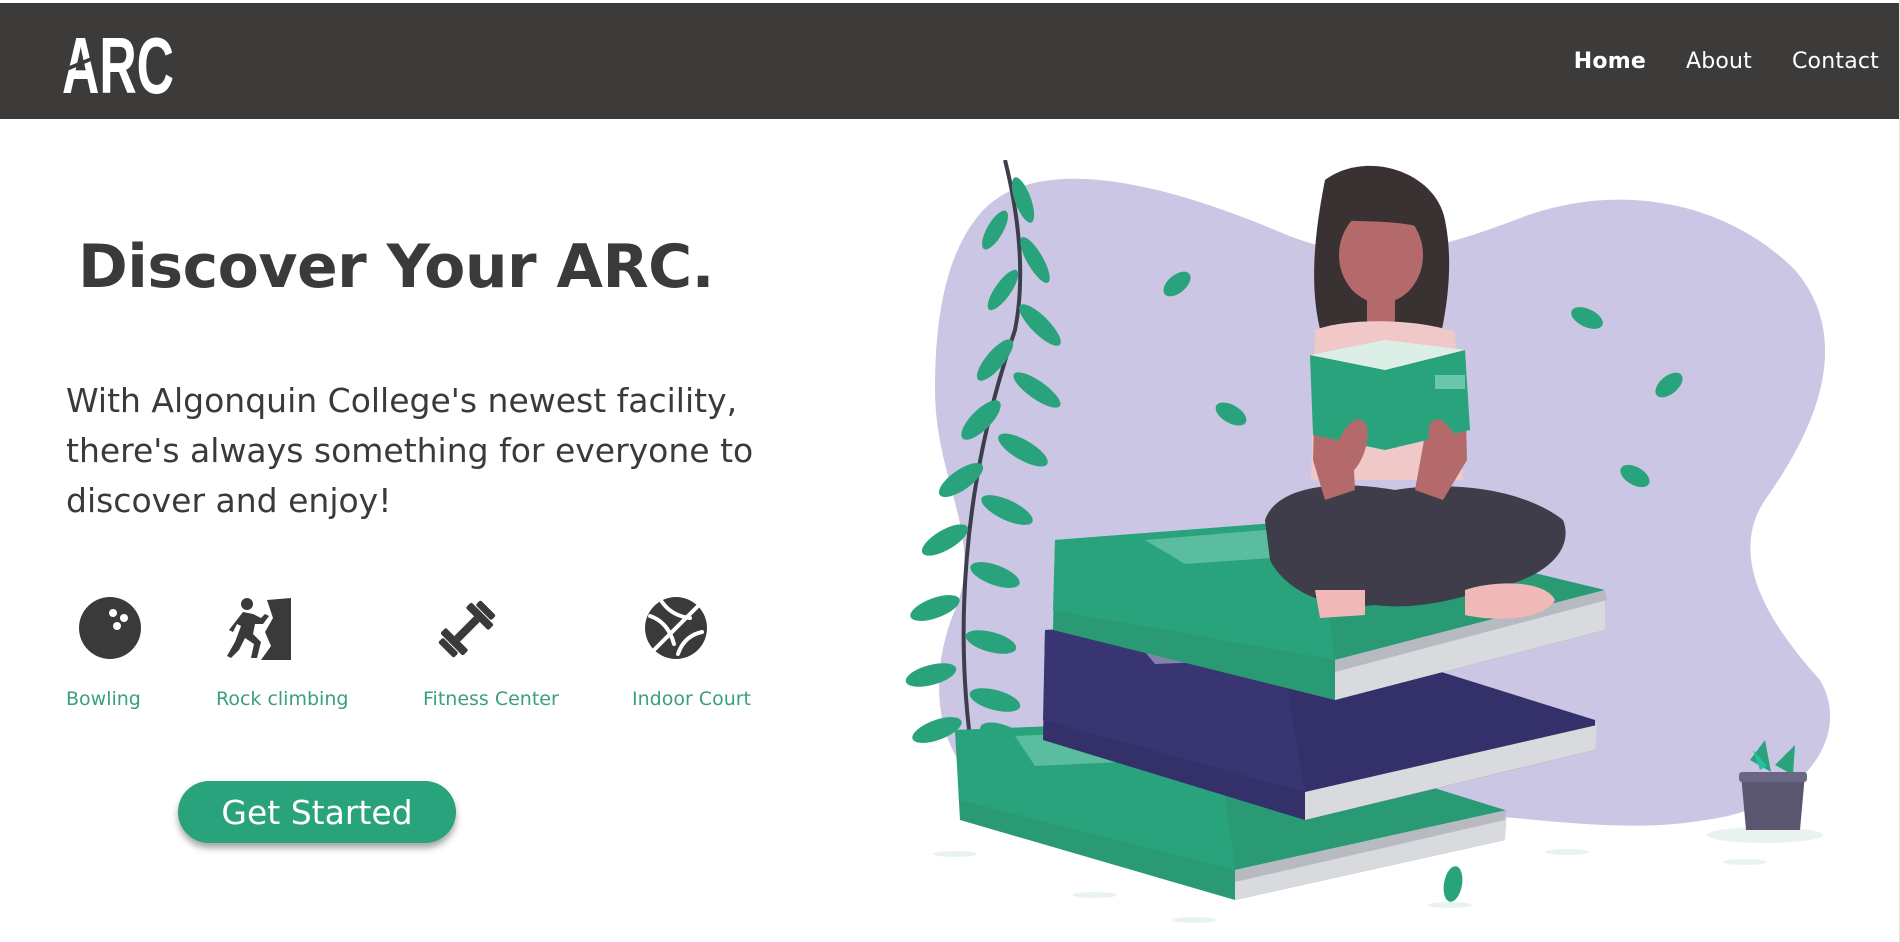  I want to click on rock-climbing-icon, so click(259, 629).